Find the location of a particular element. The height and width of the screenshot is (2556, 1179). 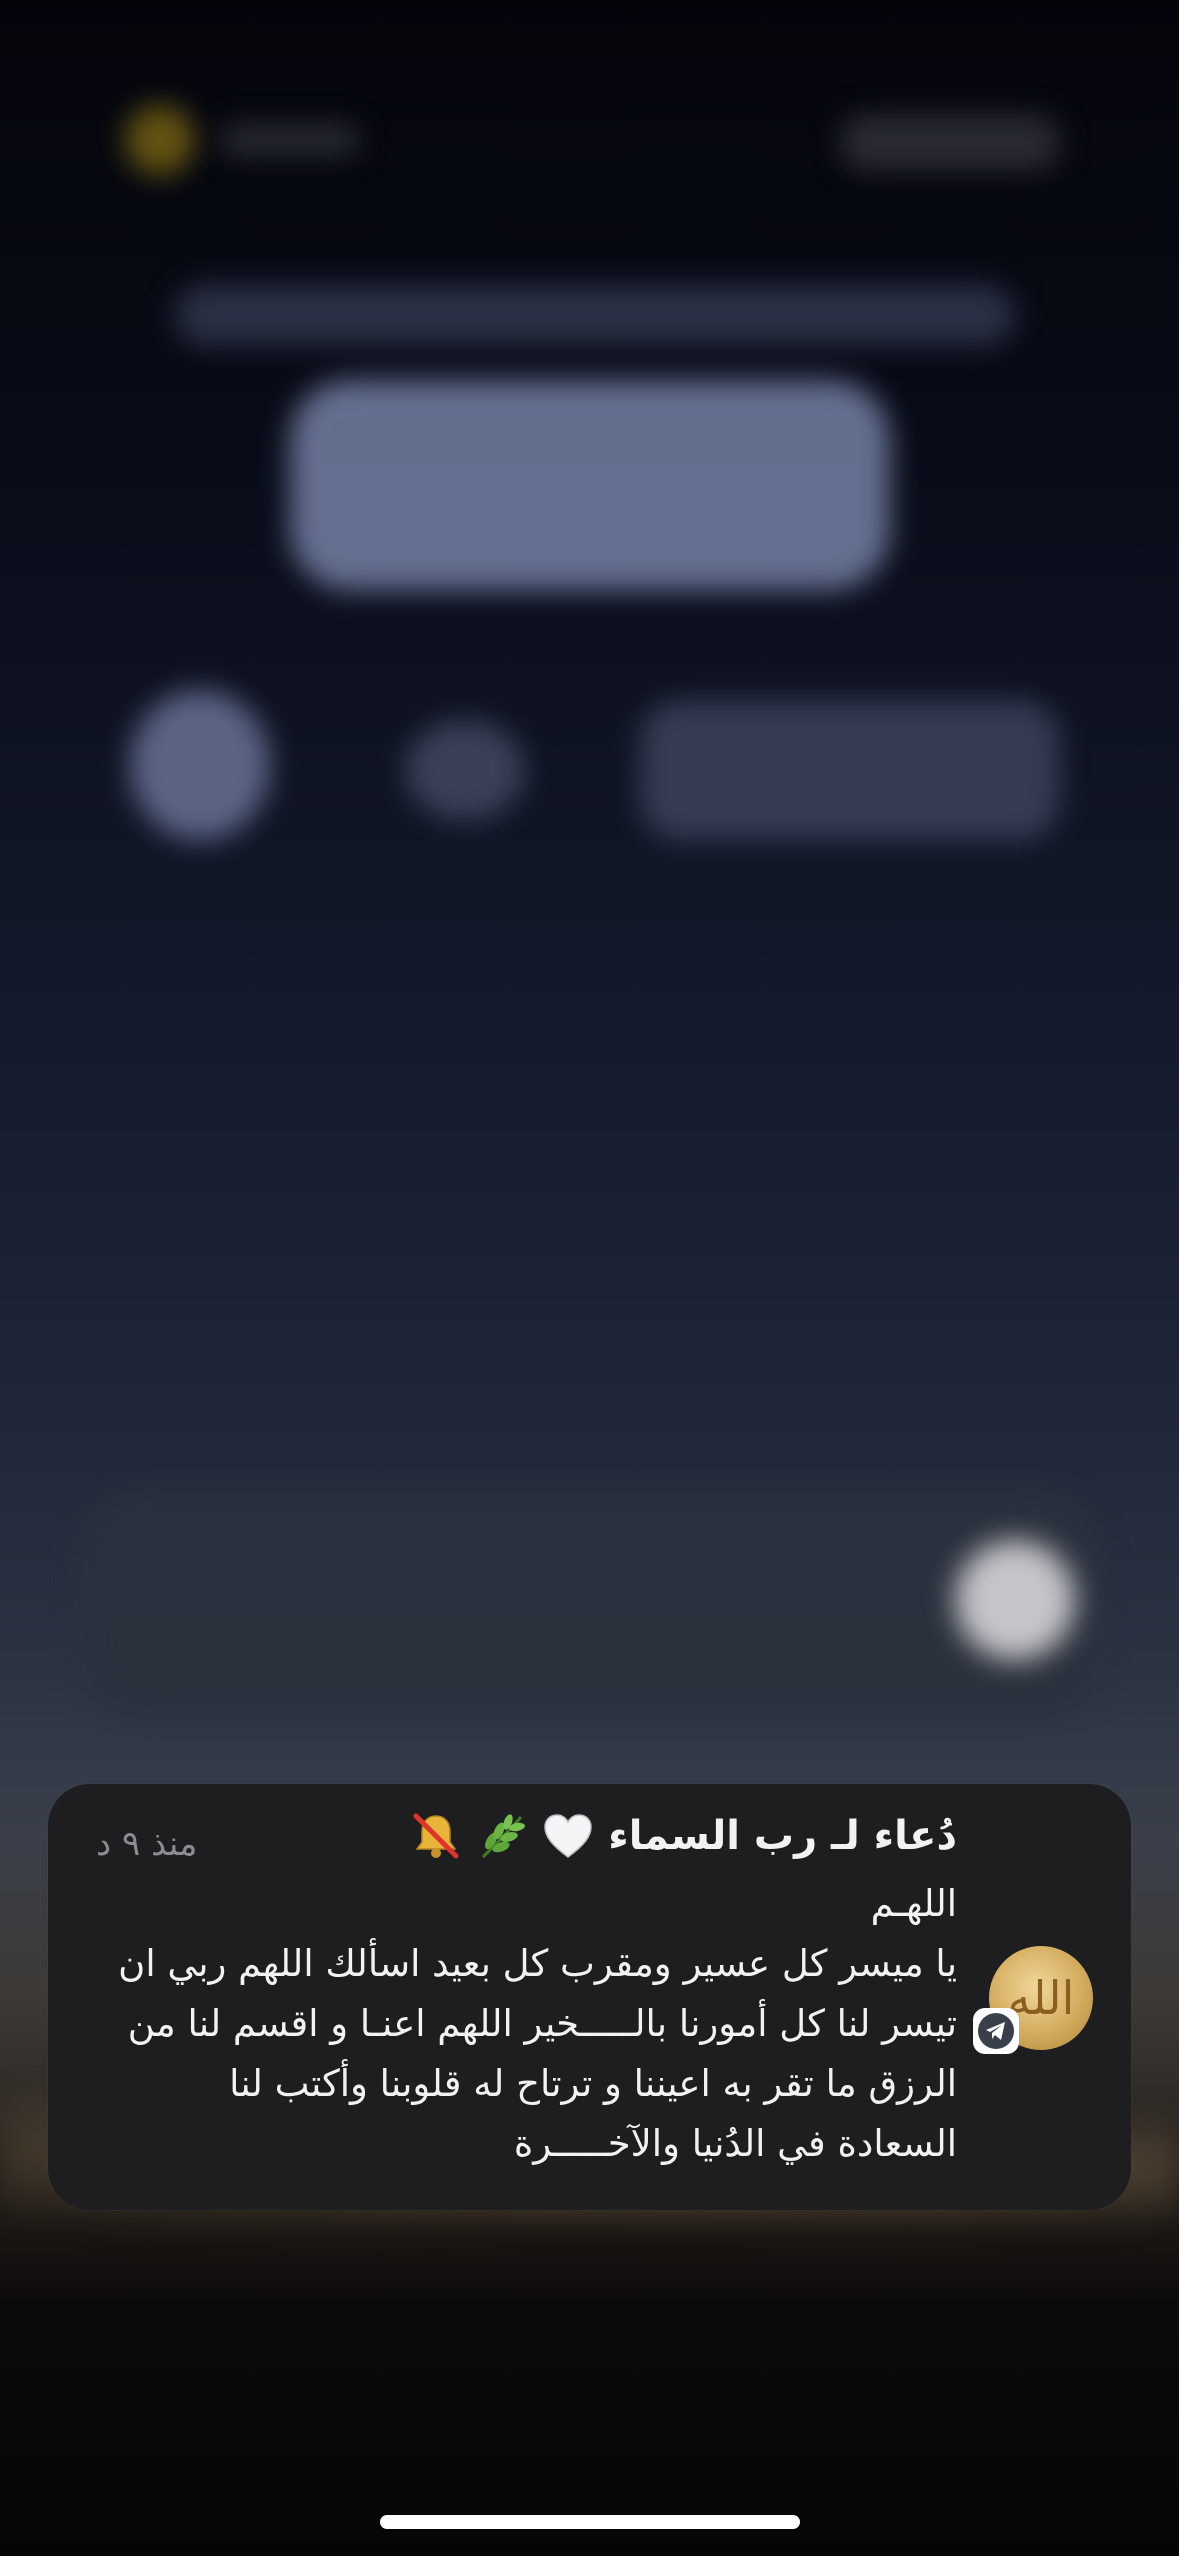

bell-muted-icon is located at coordinates (436, 1836).